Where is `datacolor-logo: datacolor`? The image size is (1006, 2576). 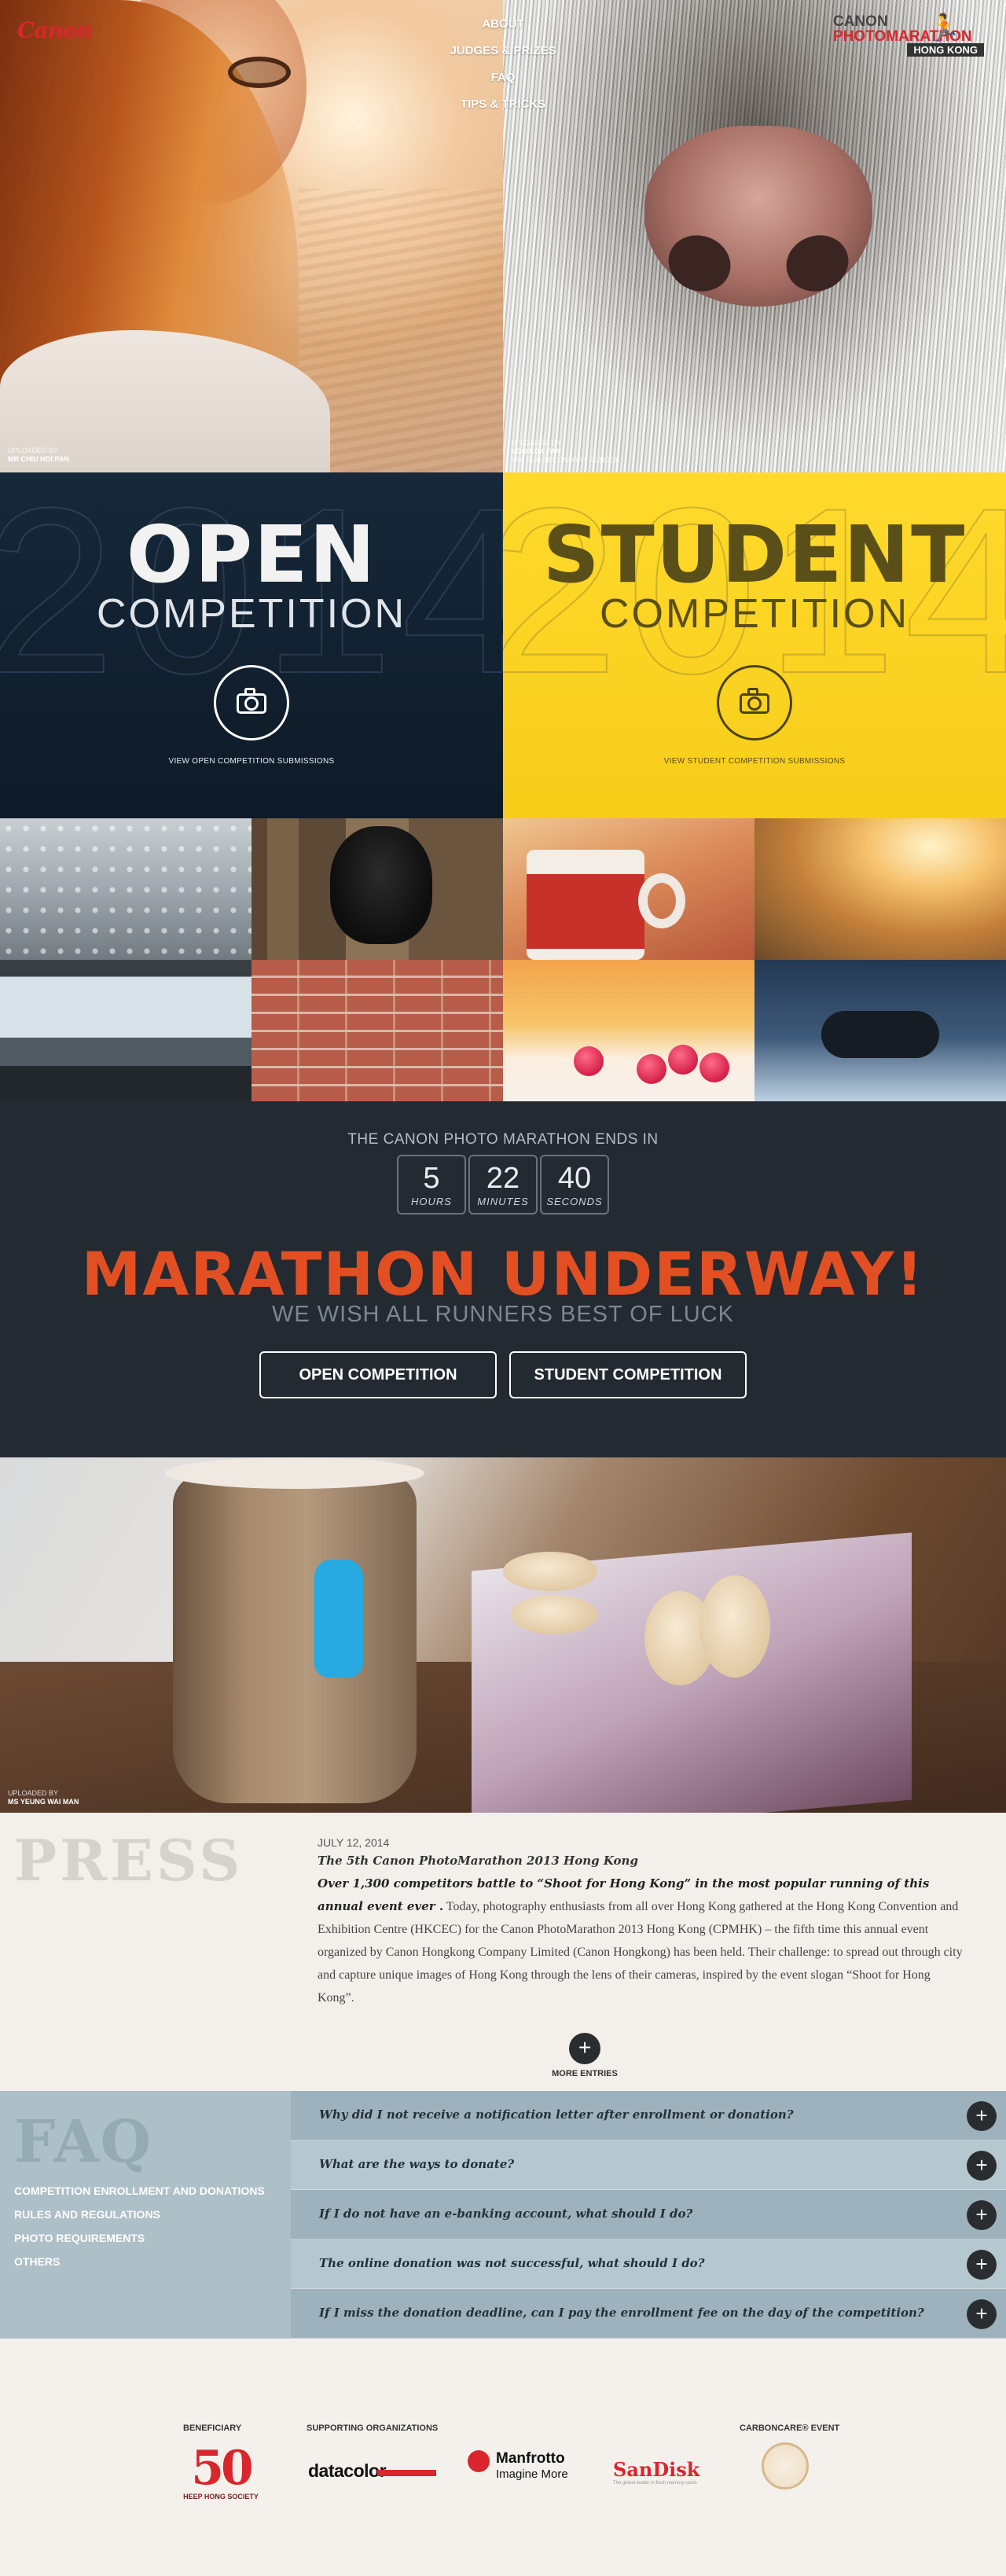
datacolor-logo: datacolor is located at coordinates (372, 2471).